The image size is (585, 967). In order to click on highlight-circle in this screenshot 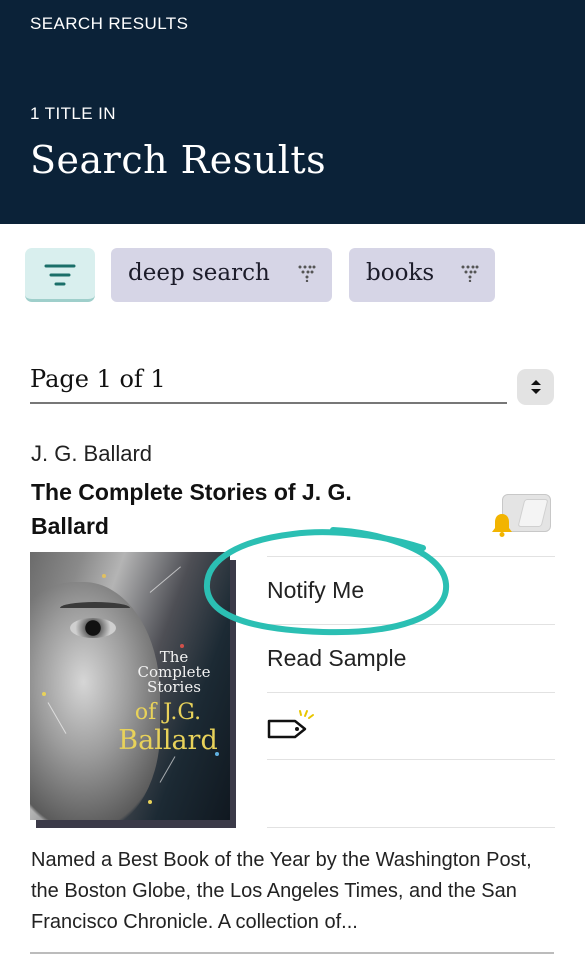, I will do `click(326, 581)`.